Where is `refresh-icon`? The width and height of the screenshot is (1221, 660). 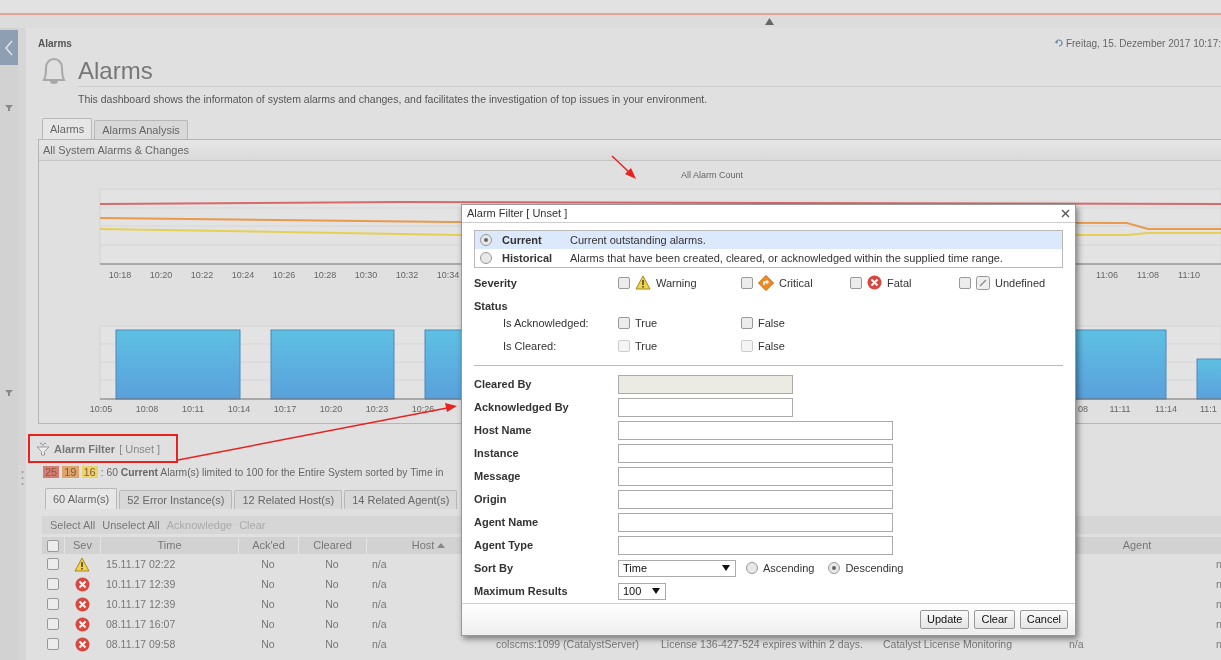
refresh-icon is located at coordinates (1058, 43).